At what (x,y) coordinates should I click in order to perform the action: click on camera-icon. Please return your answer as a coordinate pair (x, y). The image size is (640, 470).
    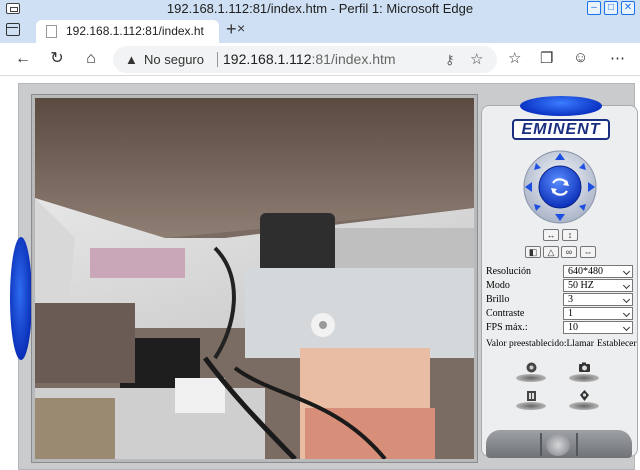
    Looking at the image, I should click on (584, 367).